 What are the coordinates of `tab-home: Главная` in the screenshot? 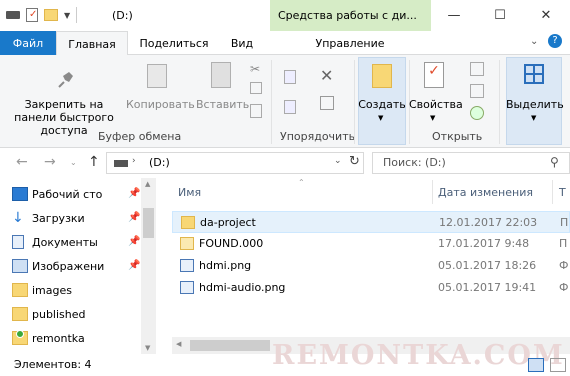 It's located at (92, 43).